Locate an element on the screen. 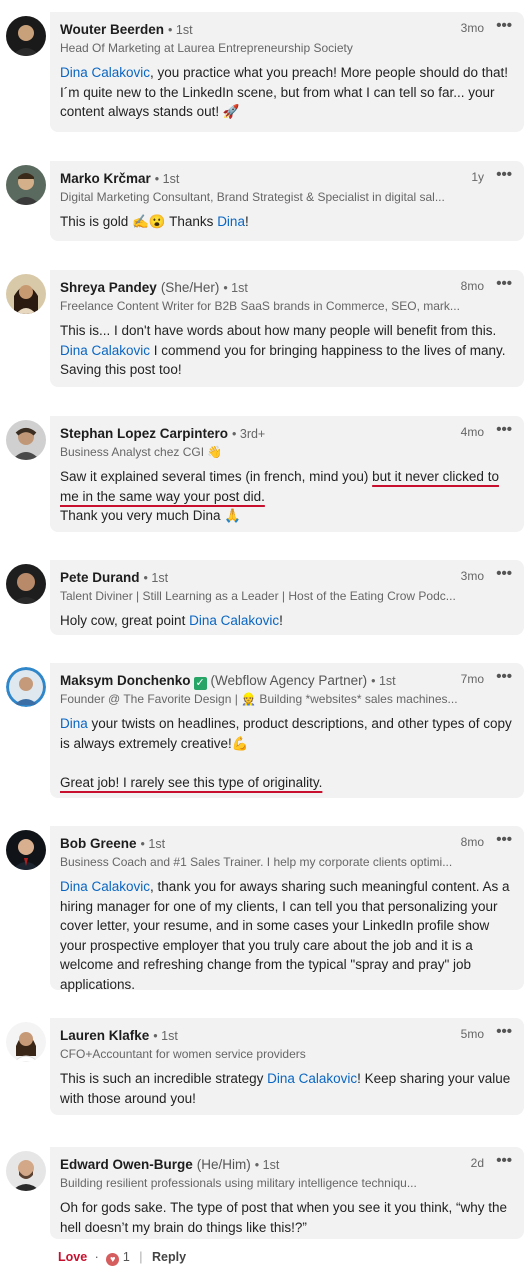 The height and width of the screenshot is (1285, 530). comment-time: 4mo is located at coordinates (472, 432).